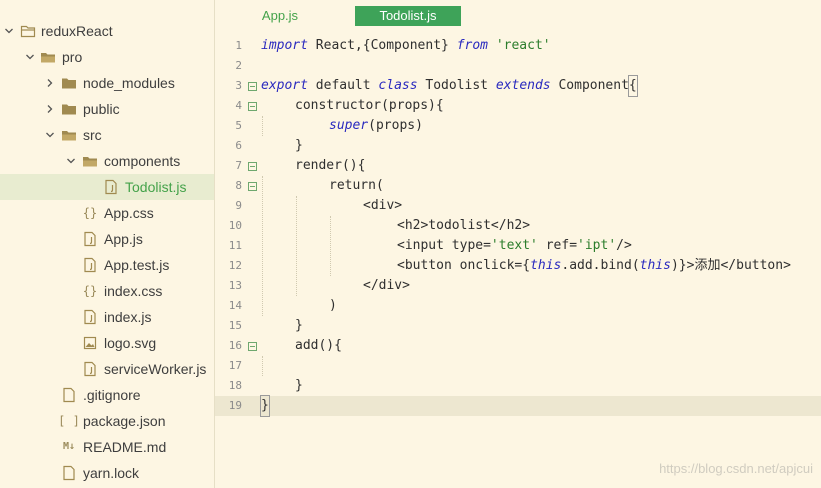  I want to click on line-number: 8, so click(238, 185).